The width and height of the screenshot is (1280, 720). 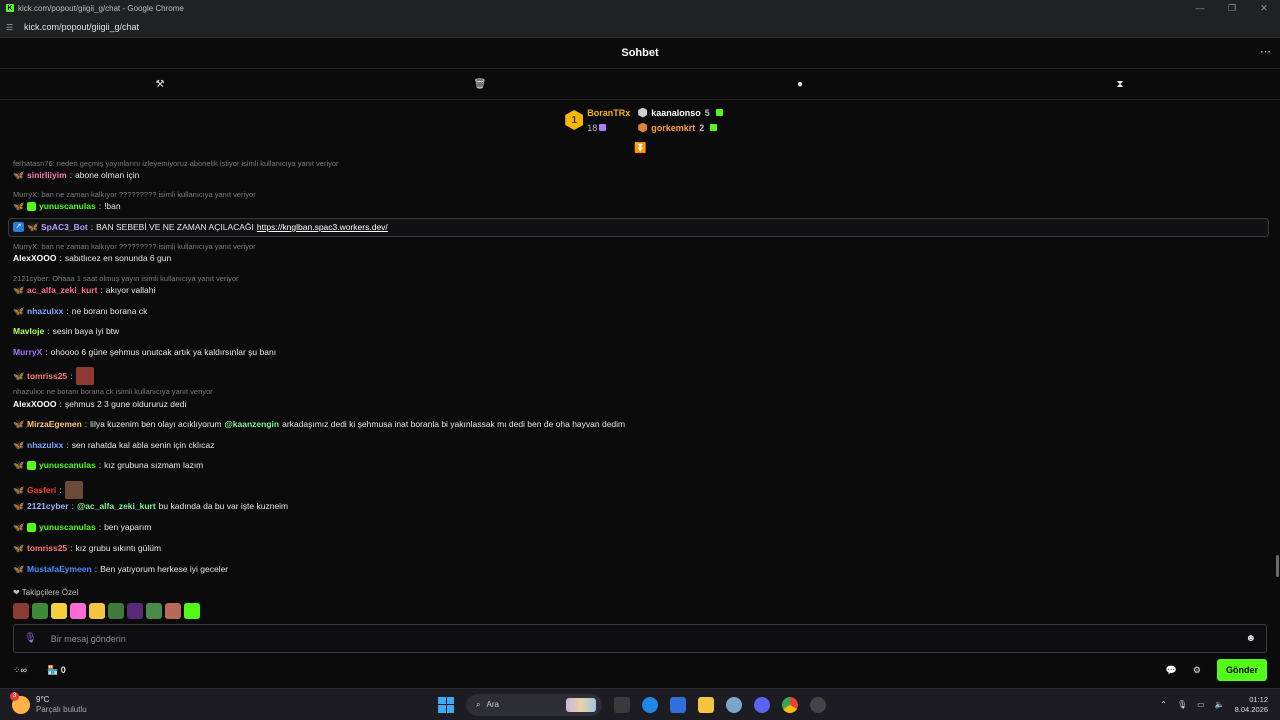 I want to click on chat-username: Gasferi, so click(x=41, y=490).